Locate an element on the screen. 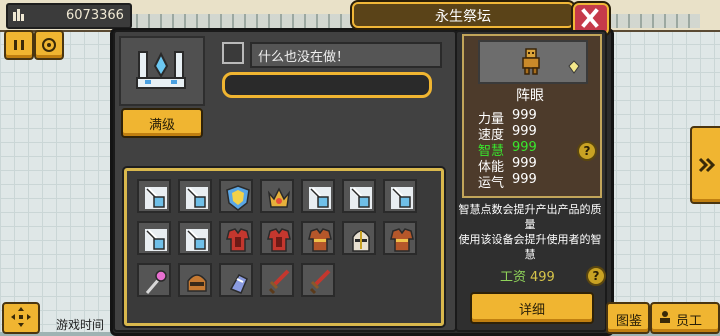 The width and height of the screenshot is (720, 336). wage-display: 工资 499 is located at coordinates (527, 275).